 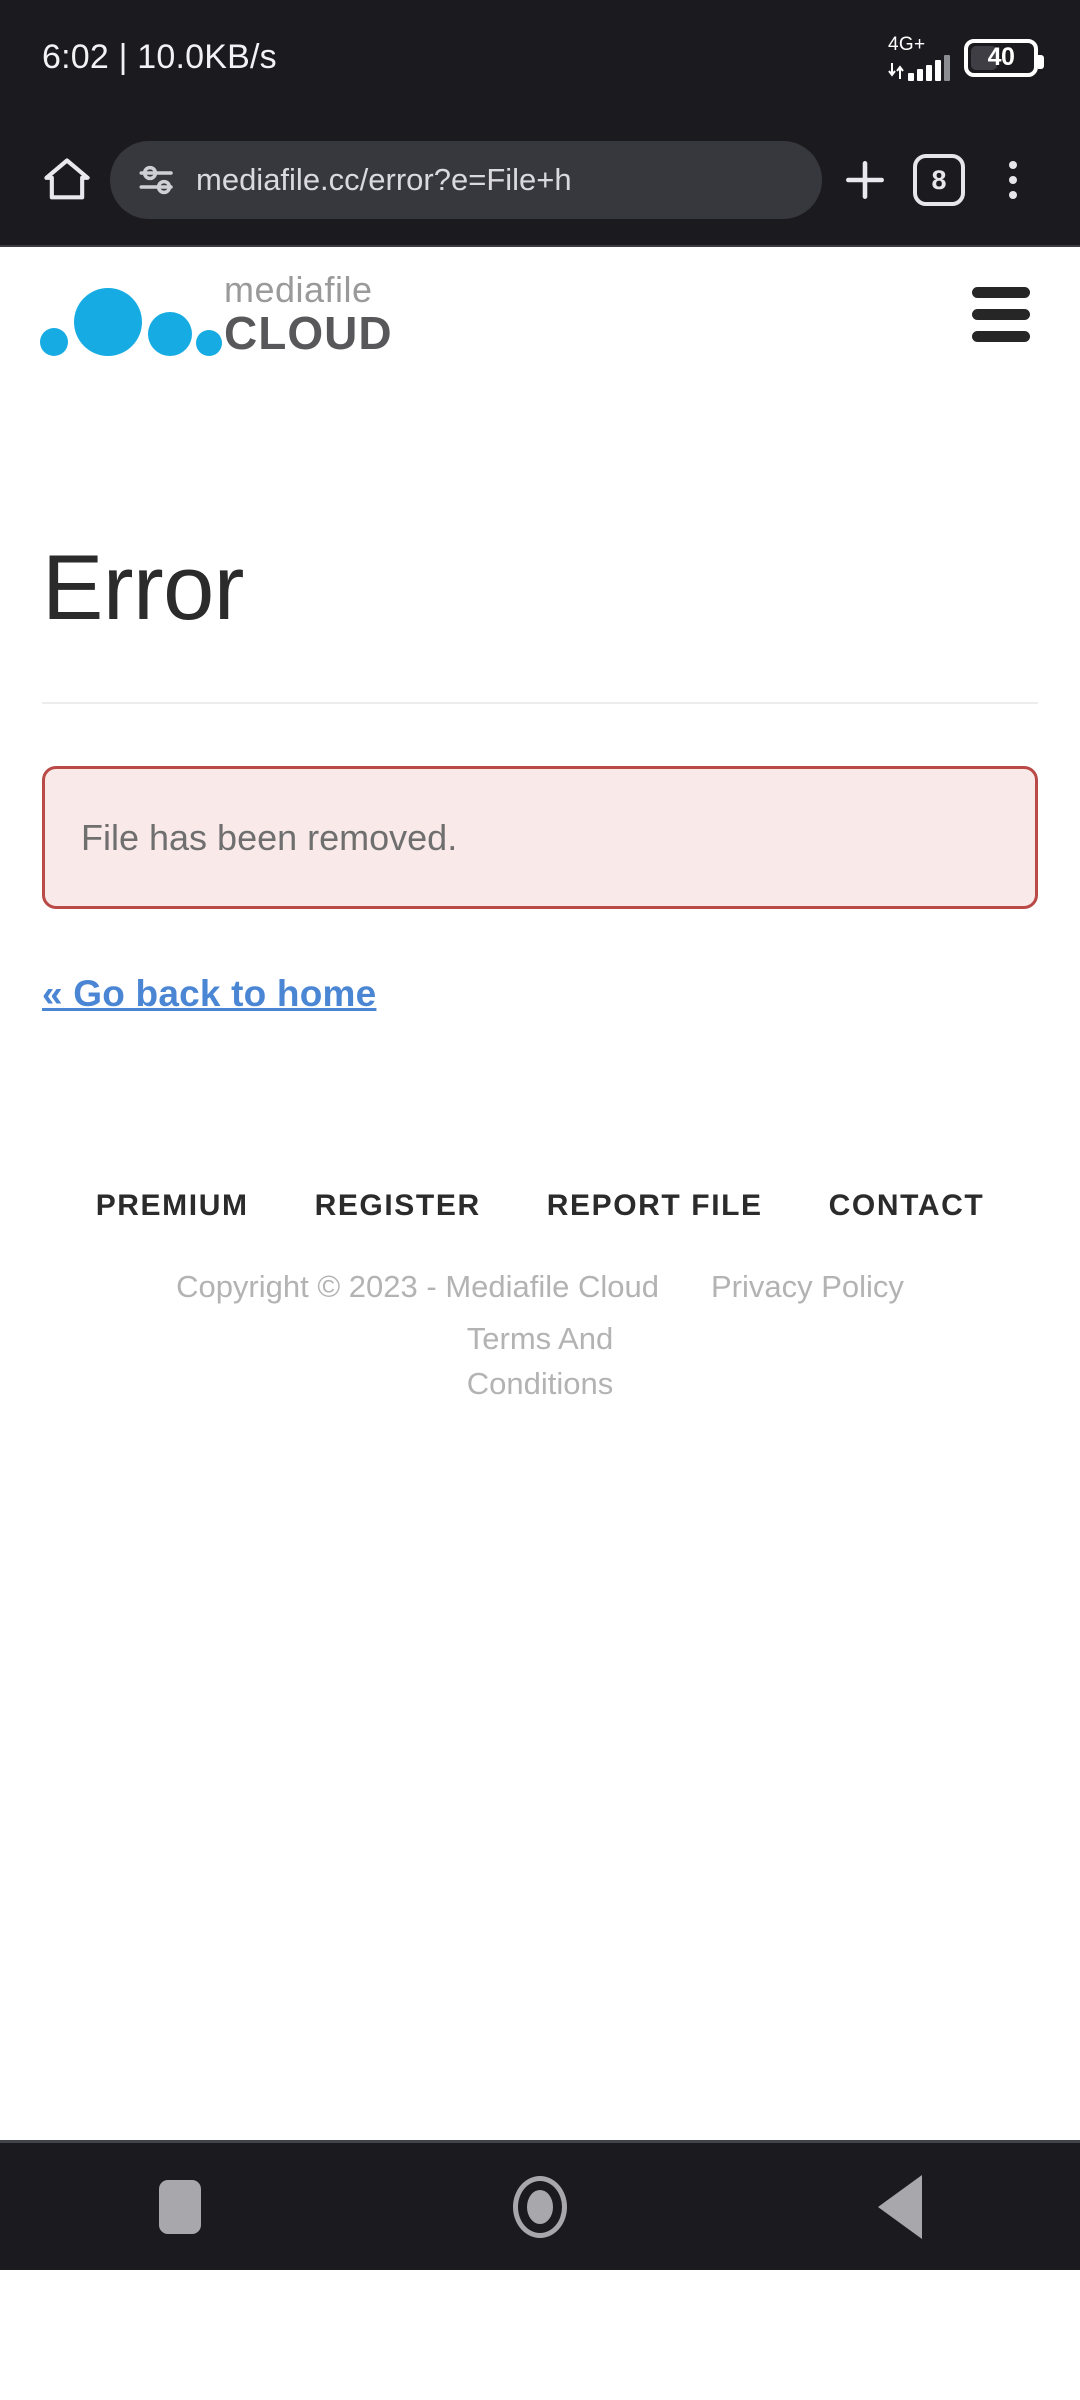 What do you see at coordinates (269, 837) in the screenshot?
I see `error-alert-message: File has been removed.` at bounding box center [269, 837].